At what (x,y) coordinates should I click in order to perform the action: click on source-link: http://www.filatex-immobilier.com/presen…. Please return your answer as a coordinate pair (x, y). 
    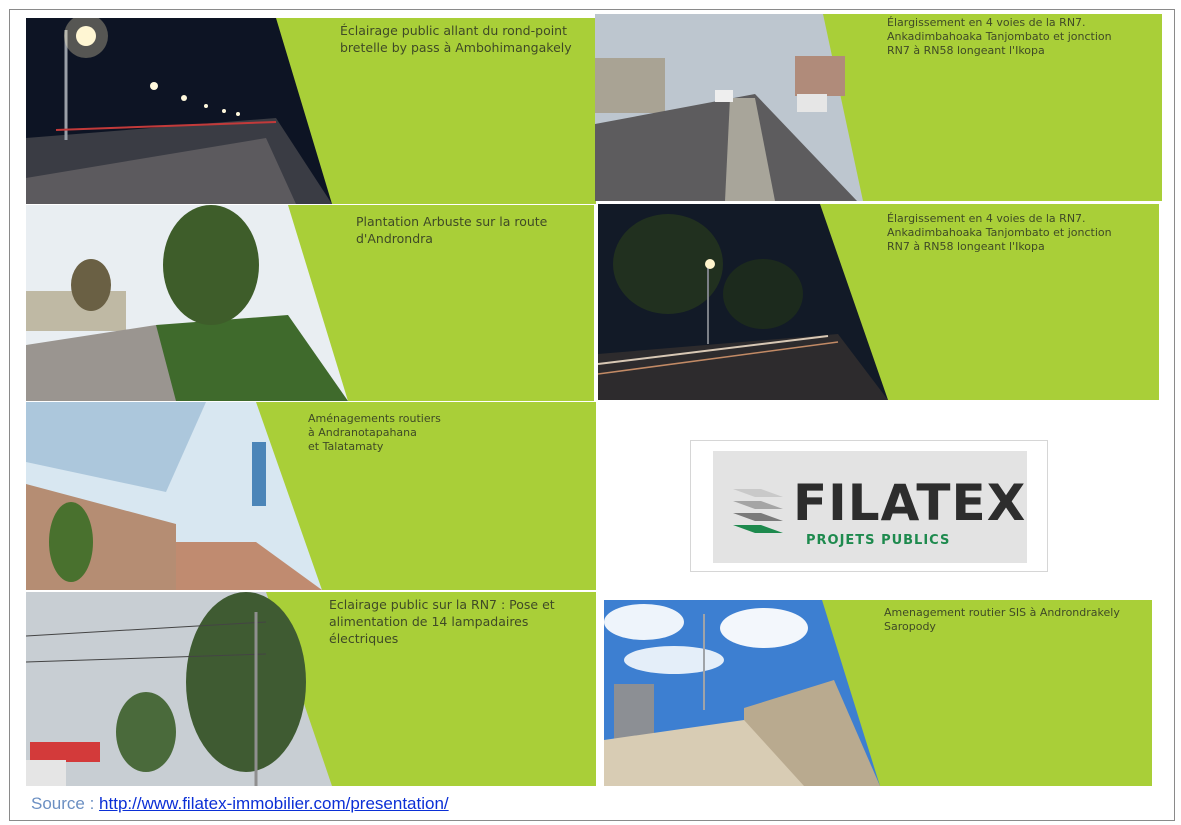
    Looking at the image, I should click on (274, 803).